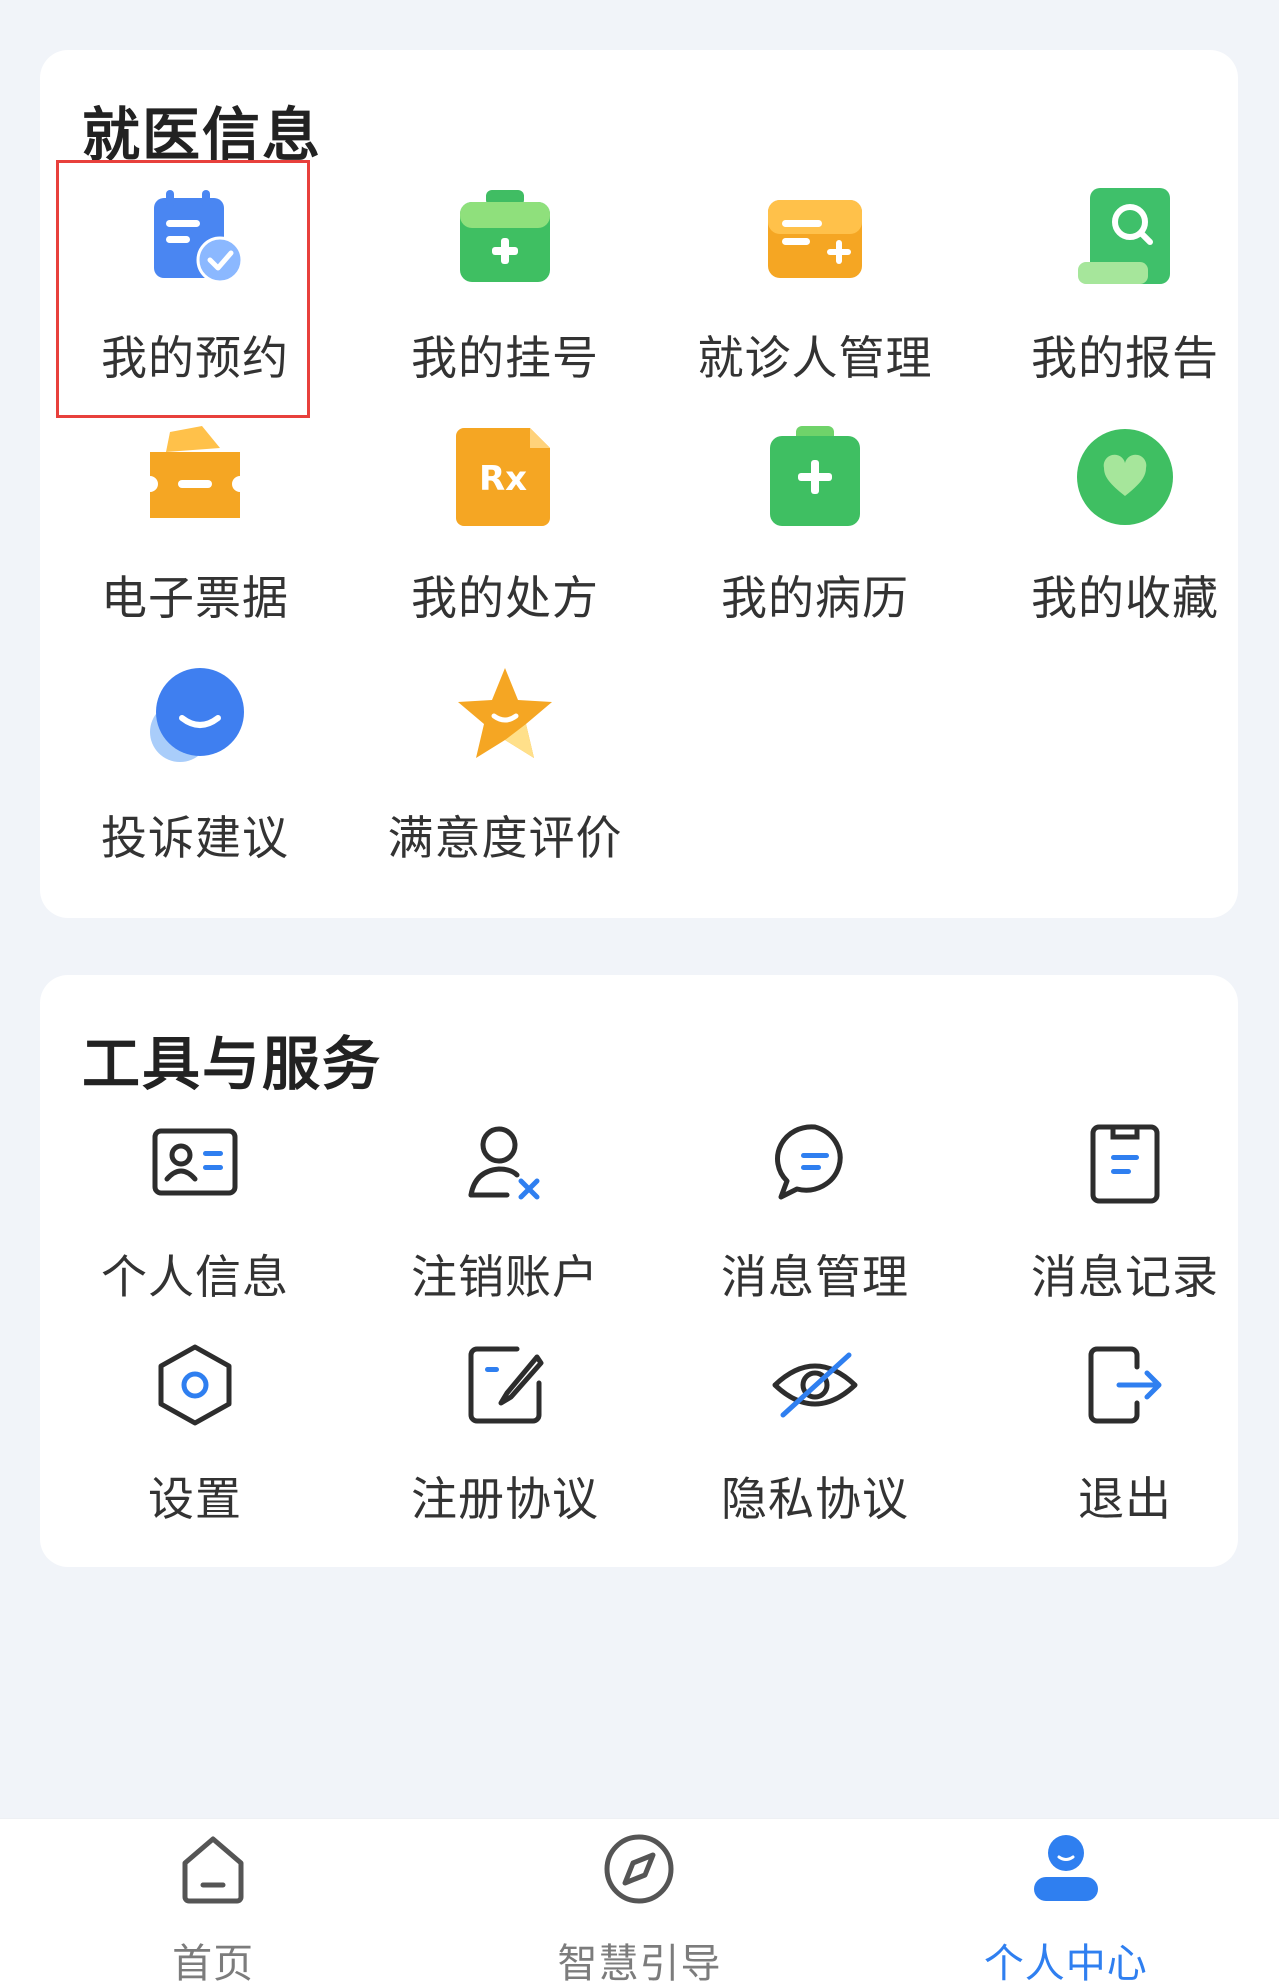  I want to click on tab-home: 首页, so click(213, 1902).